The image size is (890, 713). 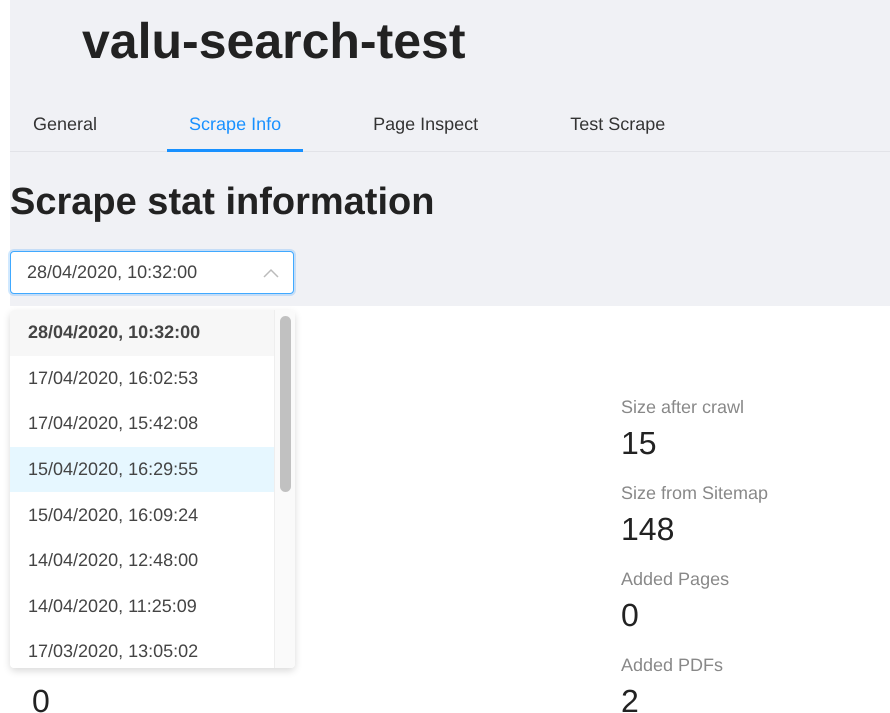 What do you see at coordinates (142, 648) in the screenshot?
I see `dropdown-option: 17/03/2020, 13:05:02` at bounding box center [142, 648].